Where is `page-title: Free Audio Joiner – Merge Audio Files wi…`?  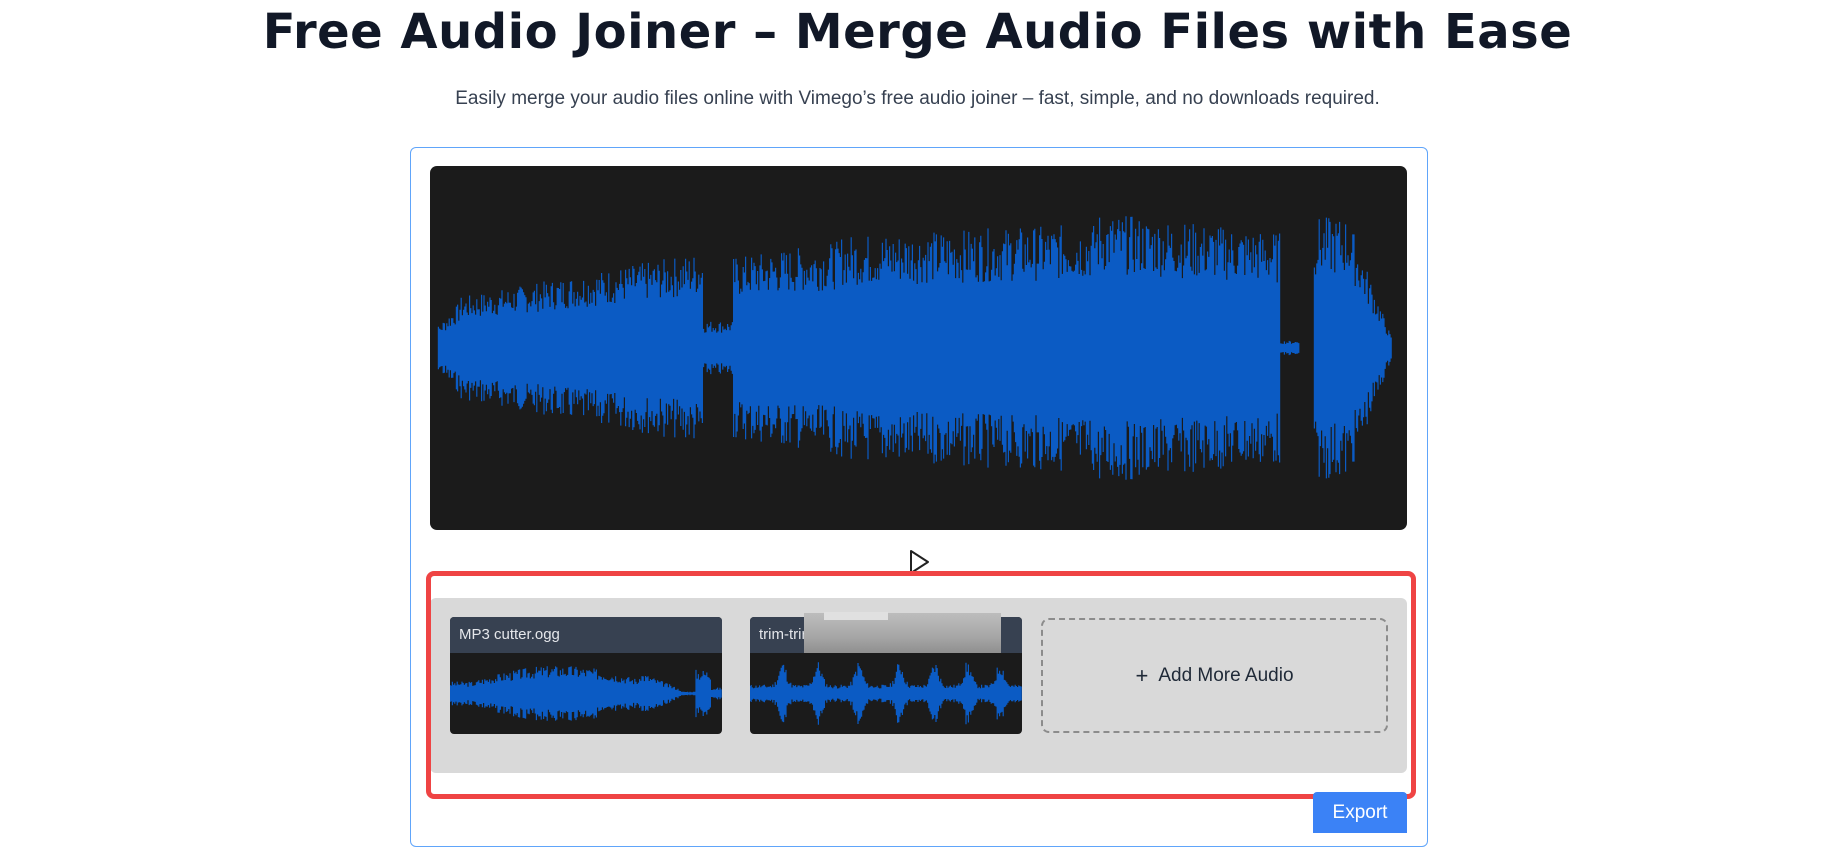 page-title: Free Audio Joiner – Merge Audio Files wi… is located at coordinates (917, 32).